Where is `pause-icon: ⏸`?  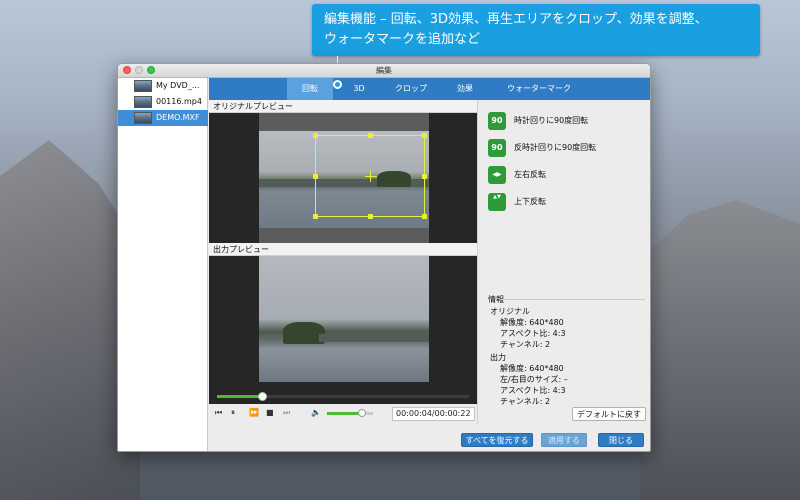
pause-icon: ⏸ is located at coordinates (233, 412).